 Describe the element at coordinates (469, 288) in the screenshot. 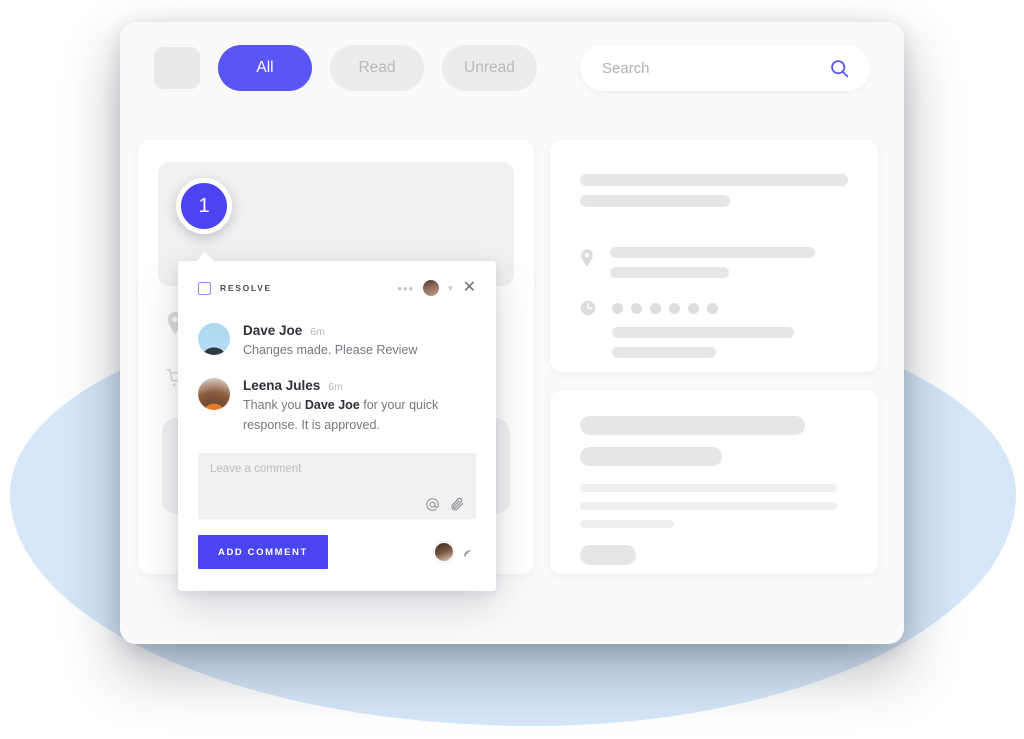

I see `close-icon: ✕` at that location.